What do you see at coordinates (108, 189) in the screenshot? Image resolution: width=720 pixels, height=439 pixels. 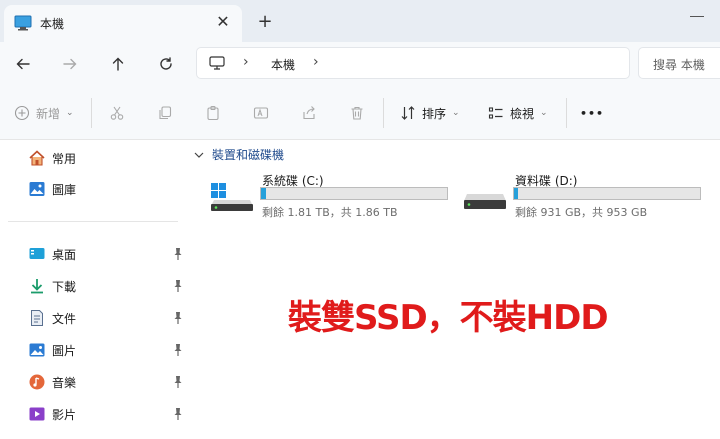 I see `sidebar-item-gallery: 圖庫` at bounding box center [108, 189].